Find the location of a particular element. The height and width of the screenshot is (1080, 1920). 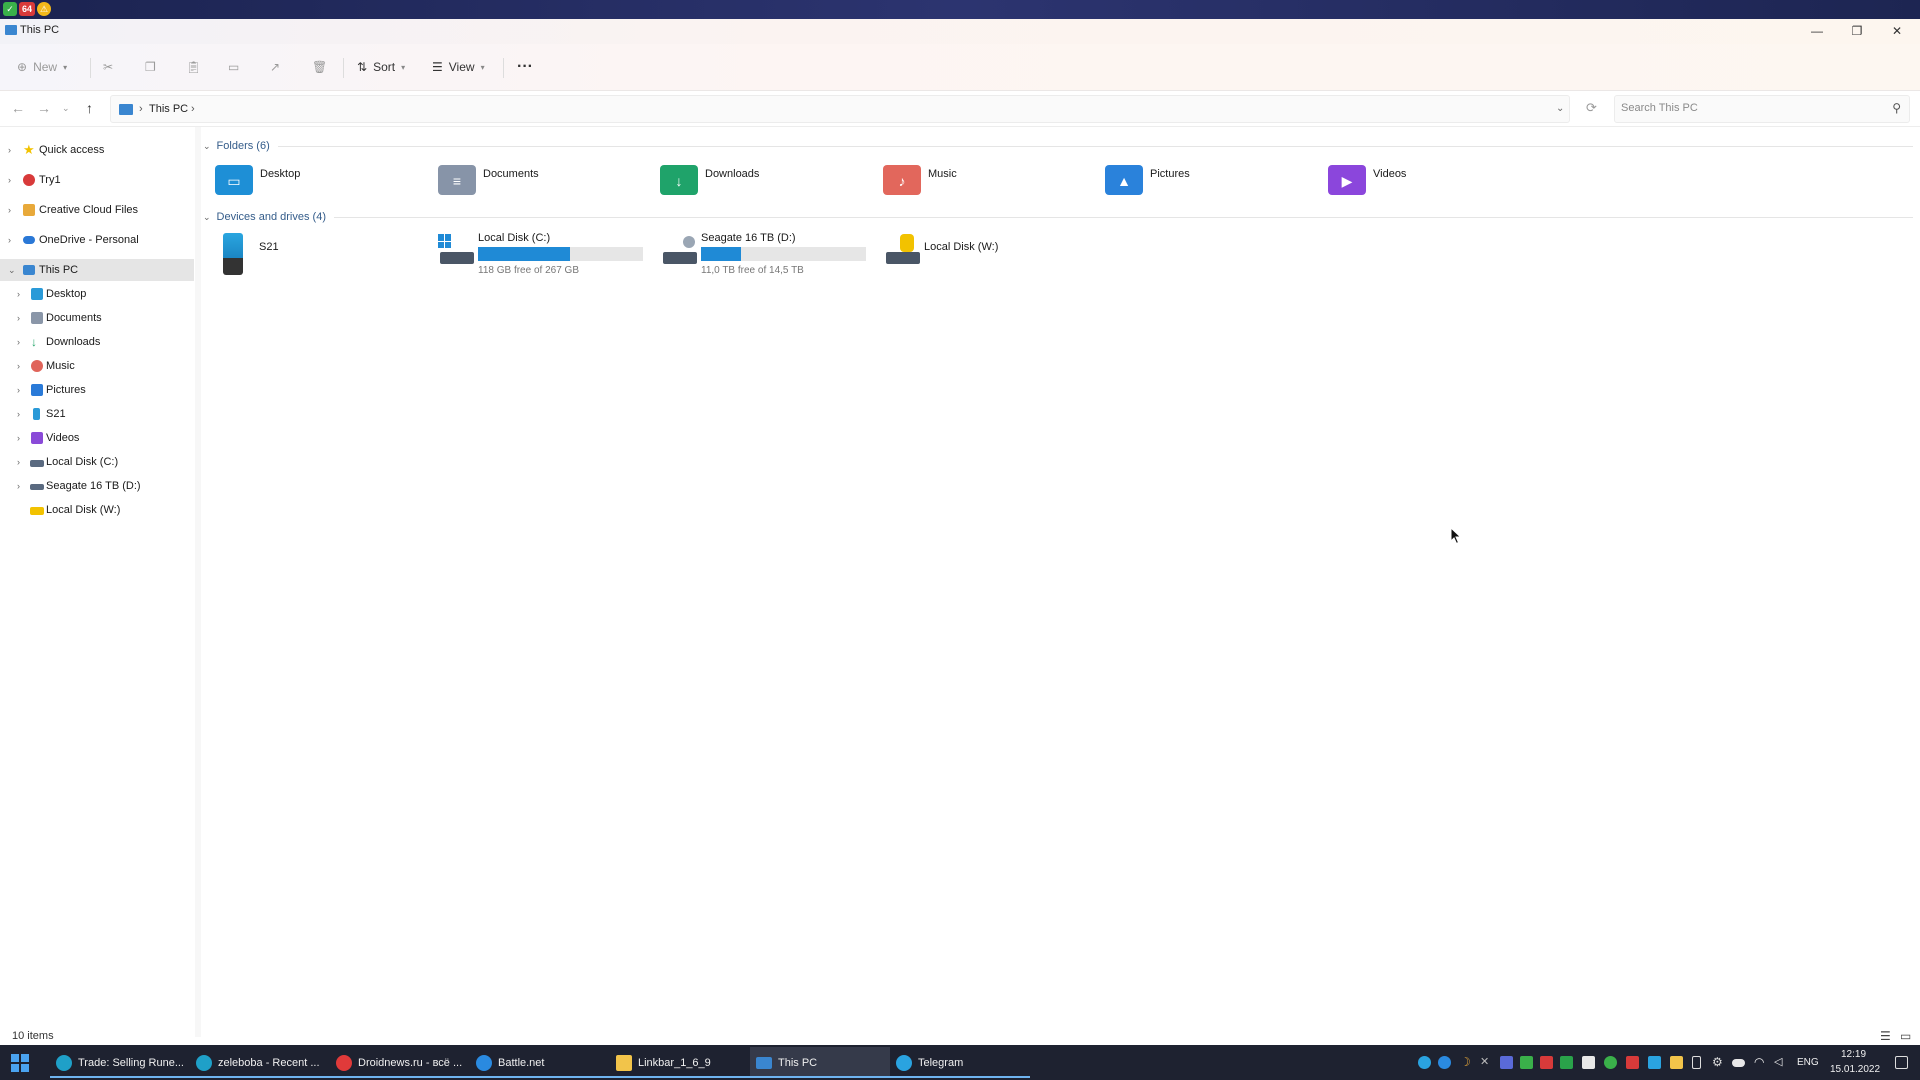

drive-tile-local-disk-w: Local Disk (W:) is located at coordinates (991, 255).